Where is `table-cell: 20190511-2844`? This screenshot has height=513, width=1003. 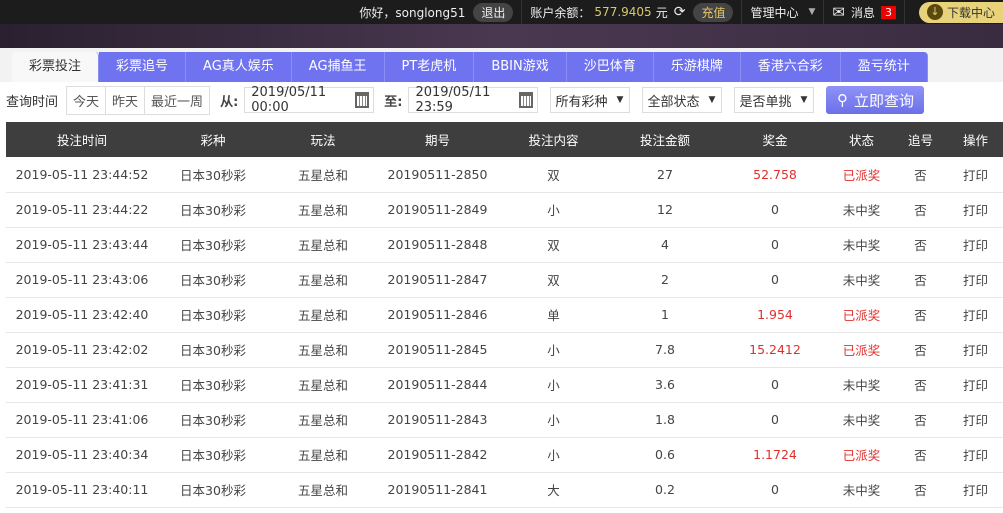 table-cell: 20190511-2844 is located at coordinates (437, 385).